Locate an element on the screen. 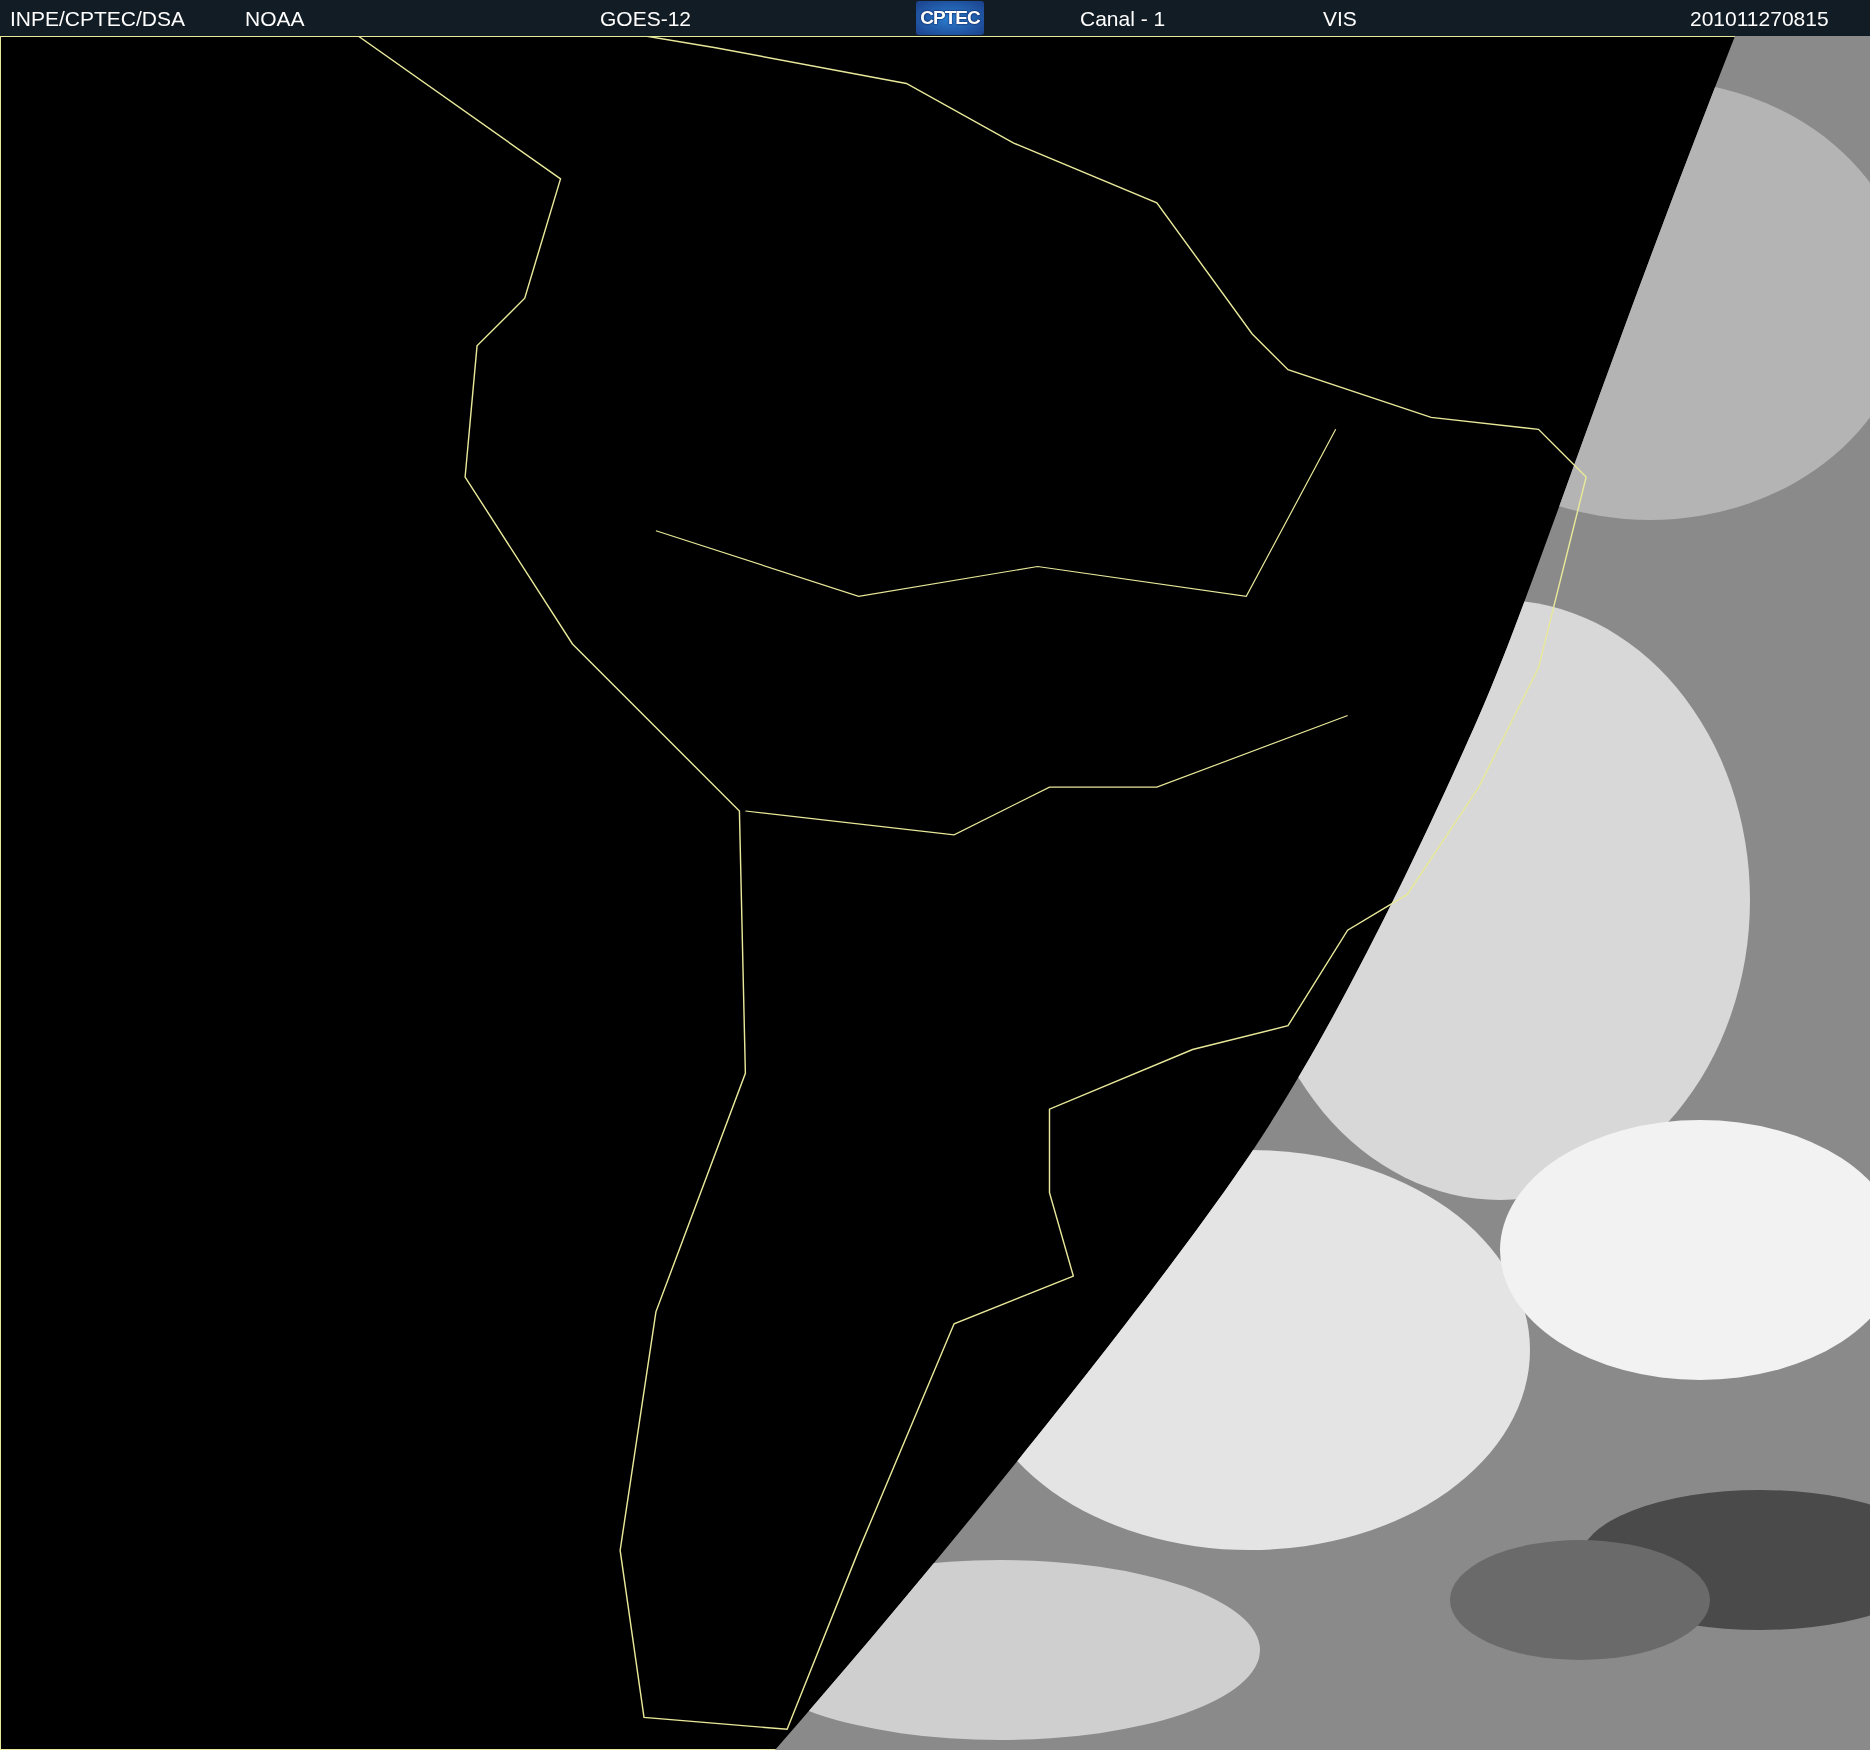  timestamp-label: 201011270815 is located at coordinates (1759, 19).